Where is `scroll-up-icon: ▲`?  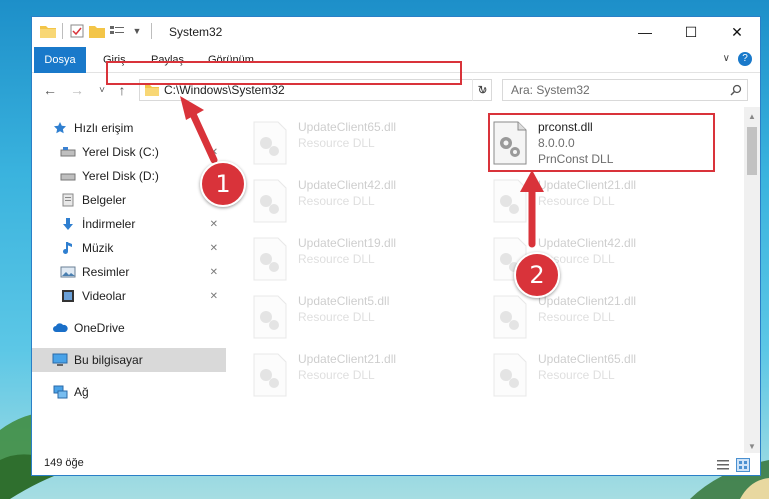 scroll-up-icon: ▲ is located at coordinates (752, 117).